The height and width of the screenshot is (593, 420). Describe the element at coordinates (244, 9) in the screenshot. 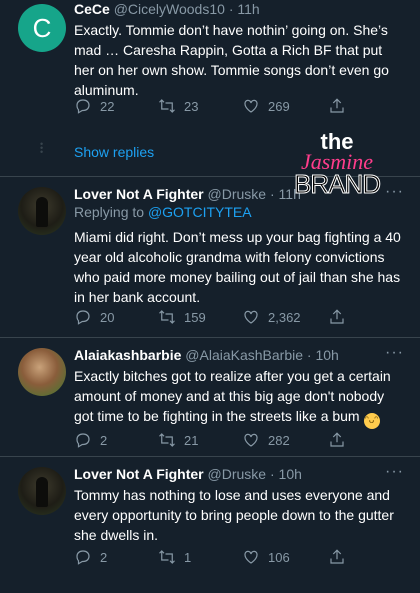

I see `timestamp: · 11h` at that location.